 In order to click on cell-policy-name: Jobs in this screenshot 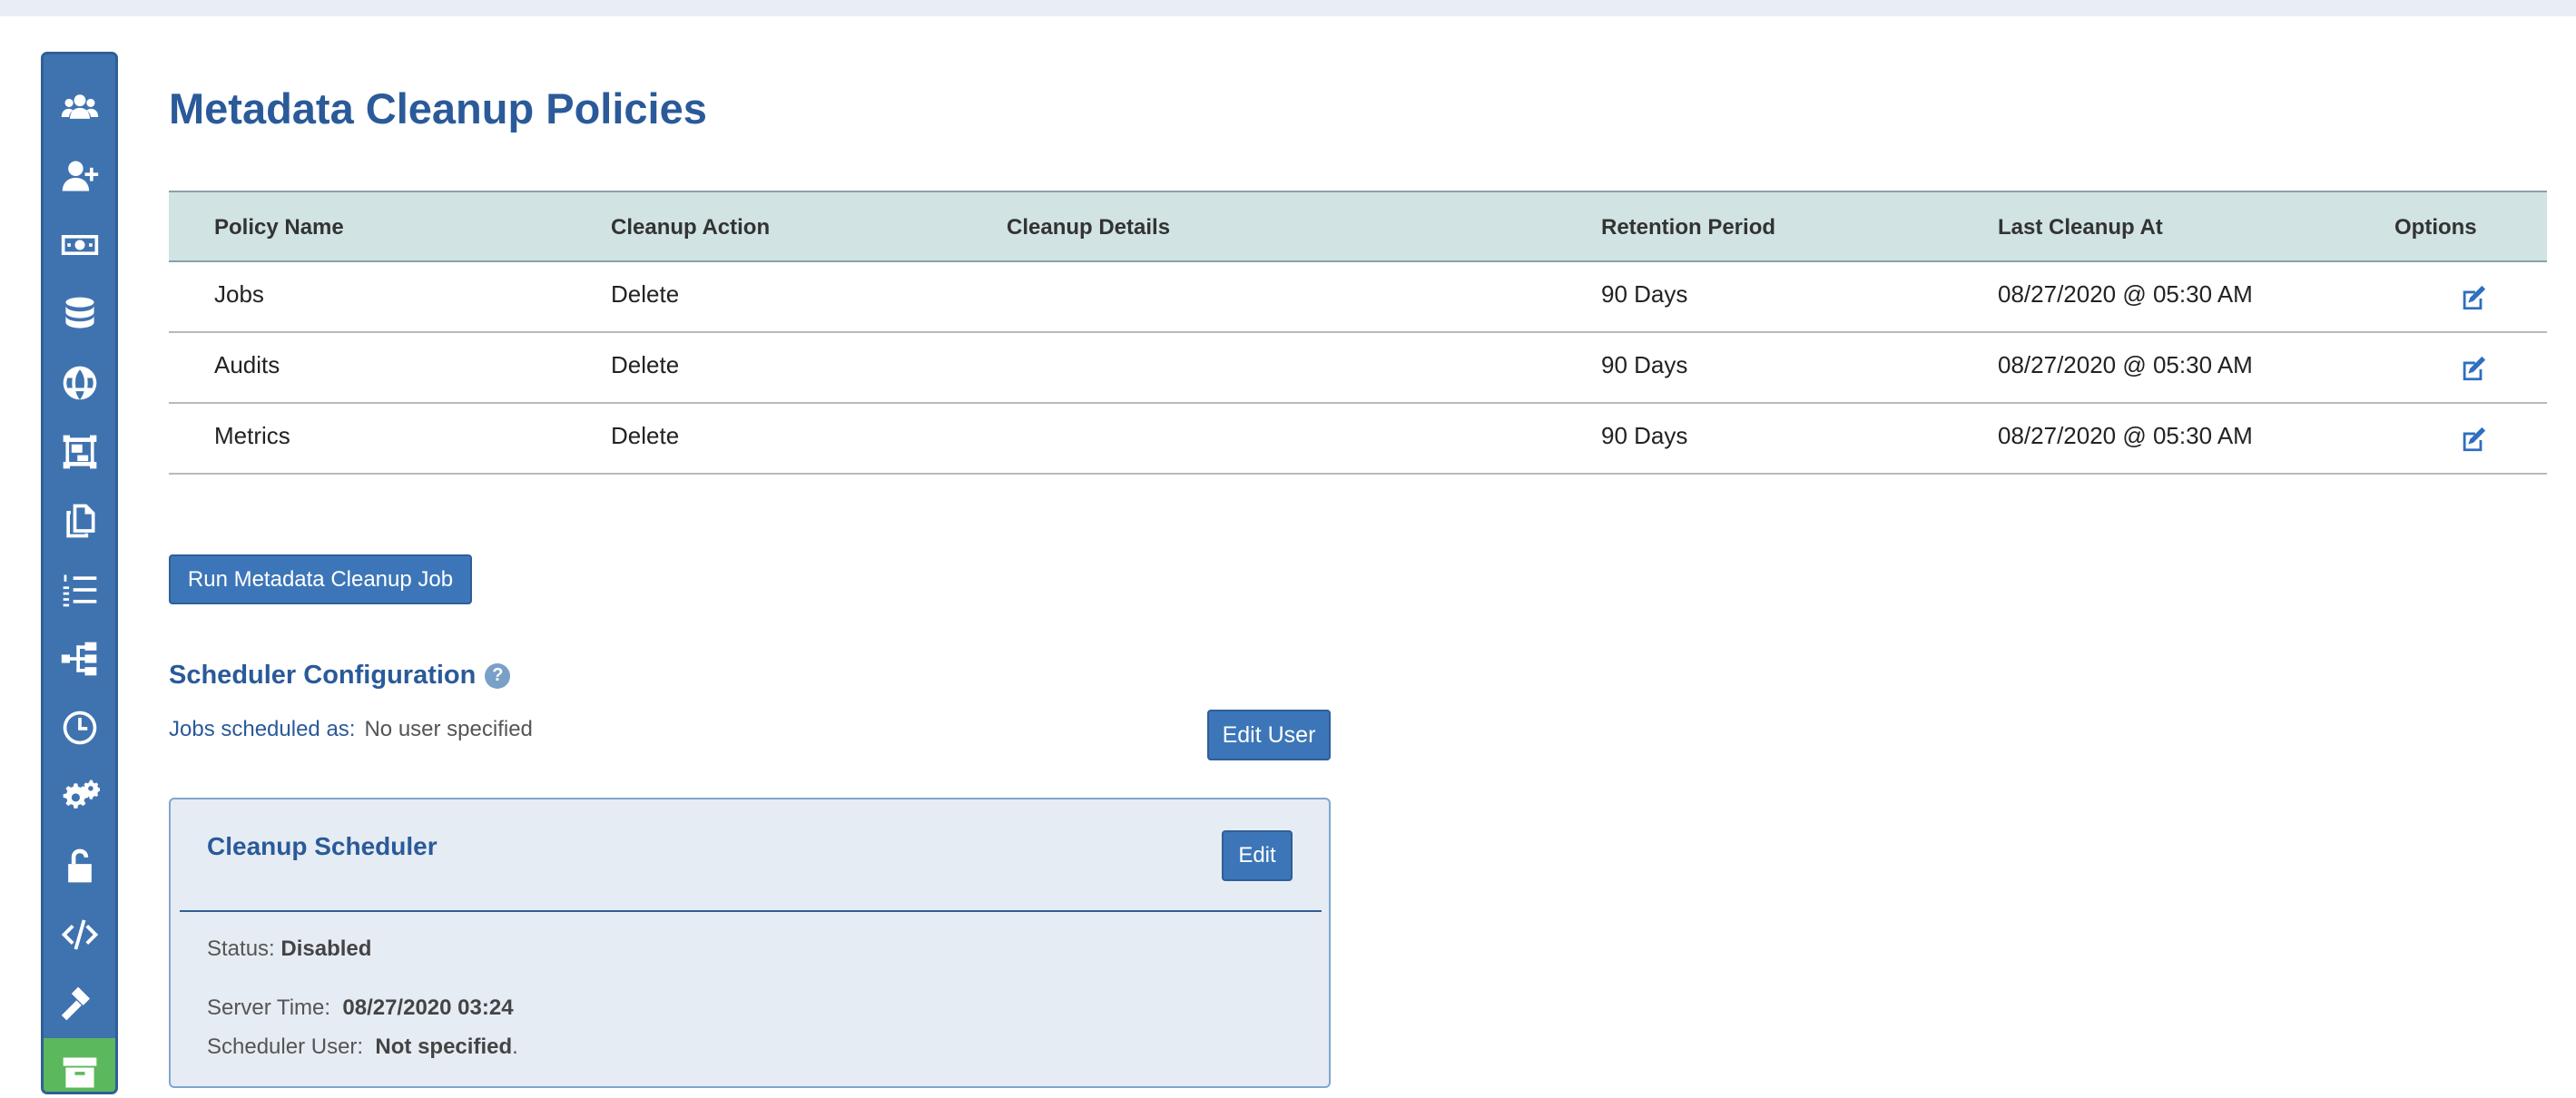, I will do `click(239, 294)`.